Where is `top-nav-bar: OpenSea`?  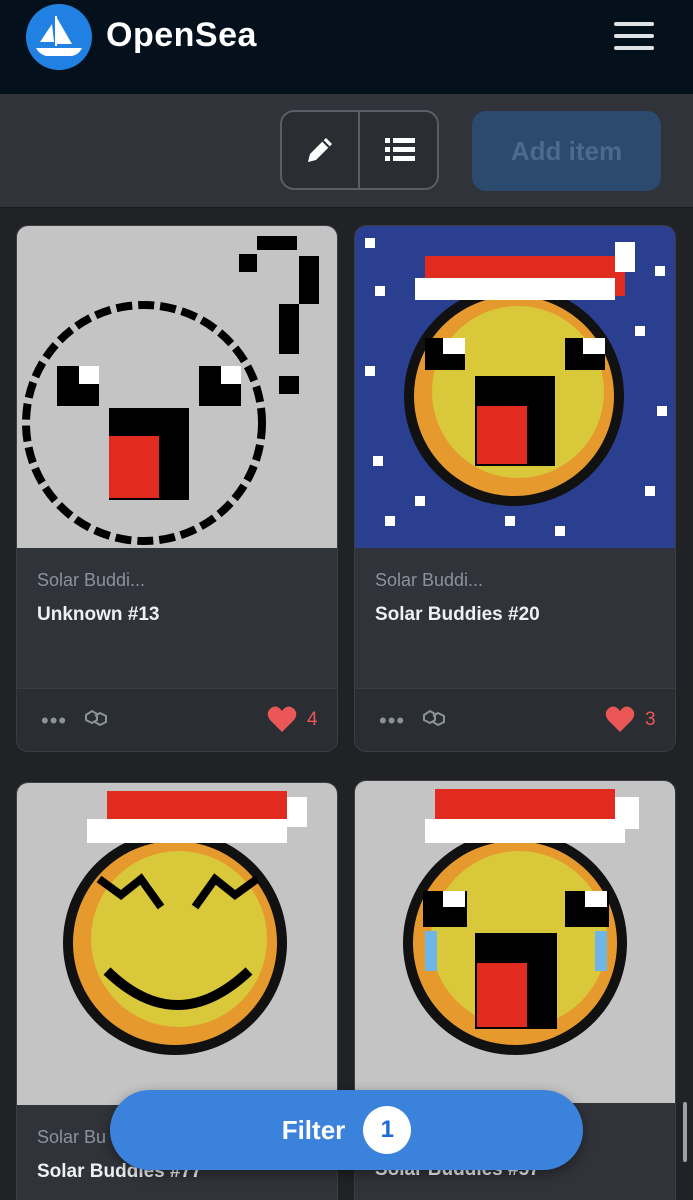 top-nav-bar: OpenSea is located at coordinates (346, 47).